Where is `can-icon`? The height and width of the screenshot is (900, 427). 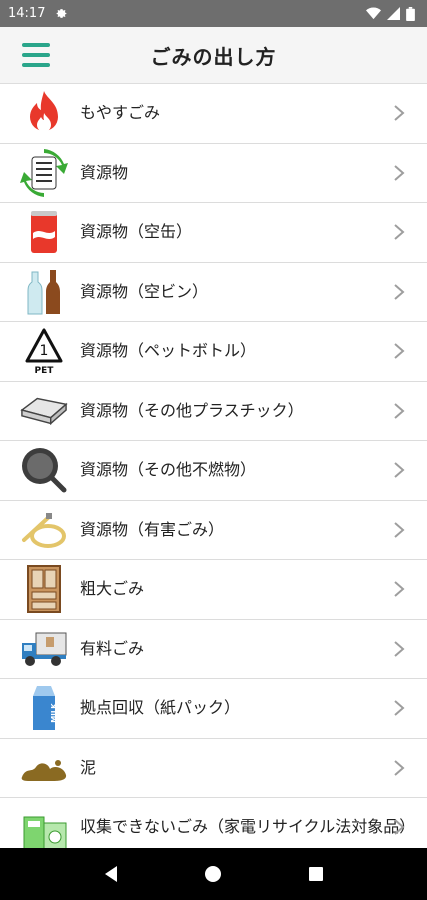
can-icon is located at coordinates (44, 232).